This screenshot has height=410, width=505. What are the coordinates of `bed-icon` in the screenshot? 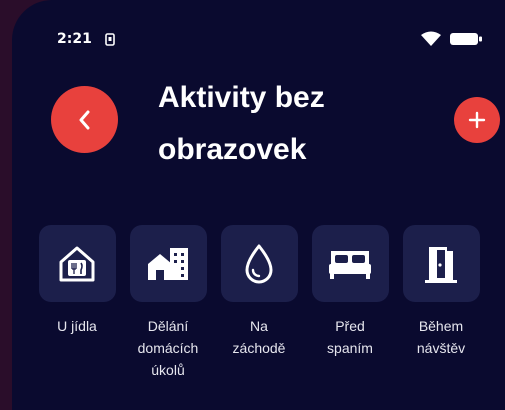 It's located at (350, 264).